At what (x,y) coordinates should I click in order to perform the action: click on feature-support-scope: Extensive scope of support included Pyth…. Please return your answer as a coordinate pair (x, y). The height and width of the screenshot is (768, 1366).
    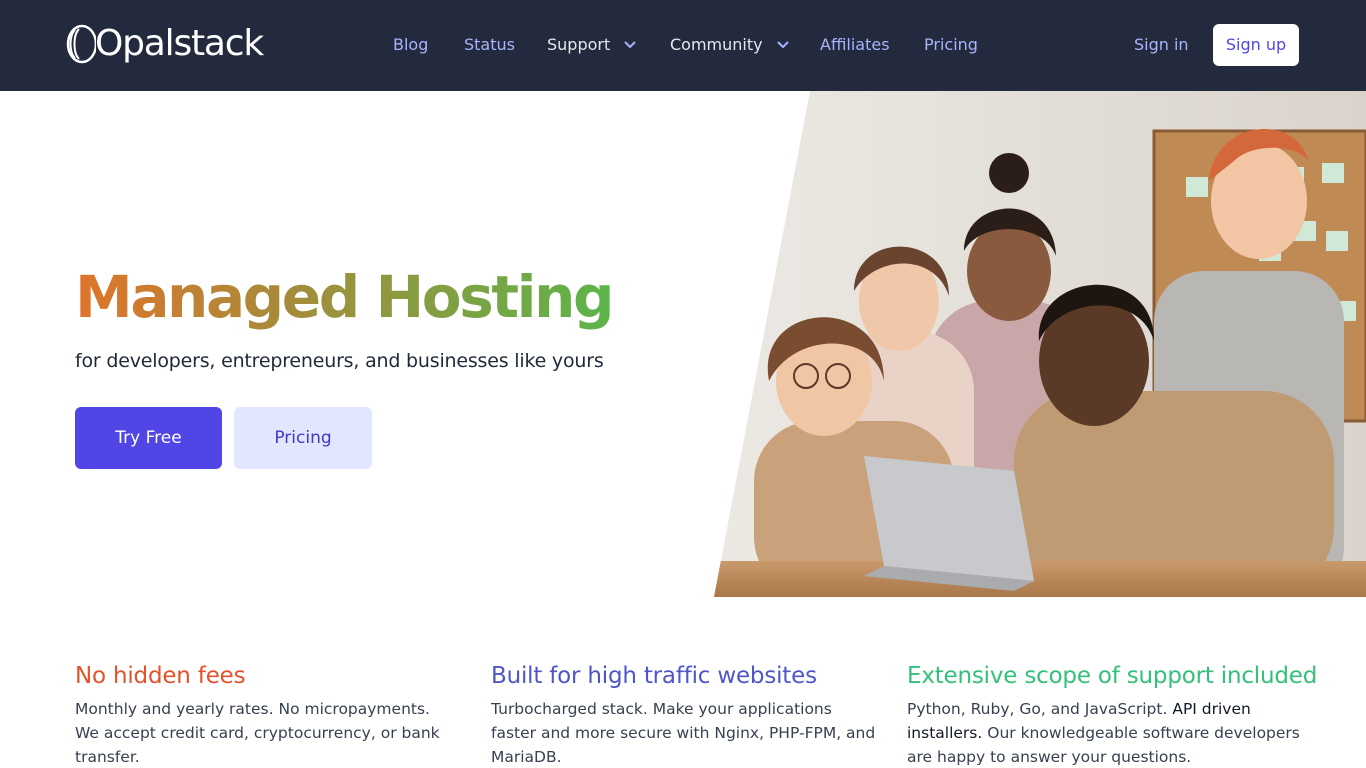
    Looking at the image, I should click on (1112, 714).